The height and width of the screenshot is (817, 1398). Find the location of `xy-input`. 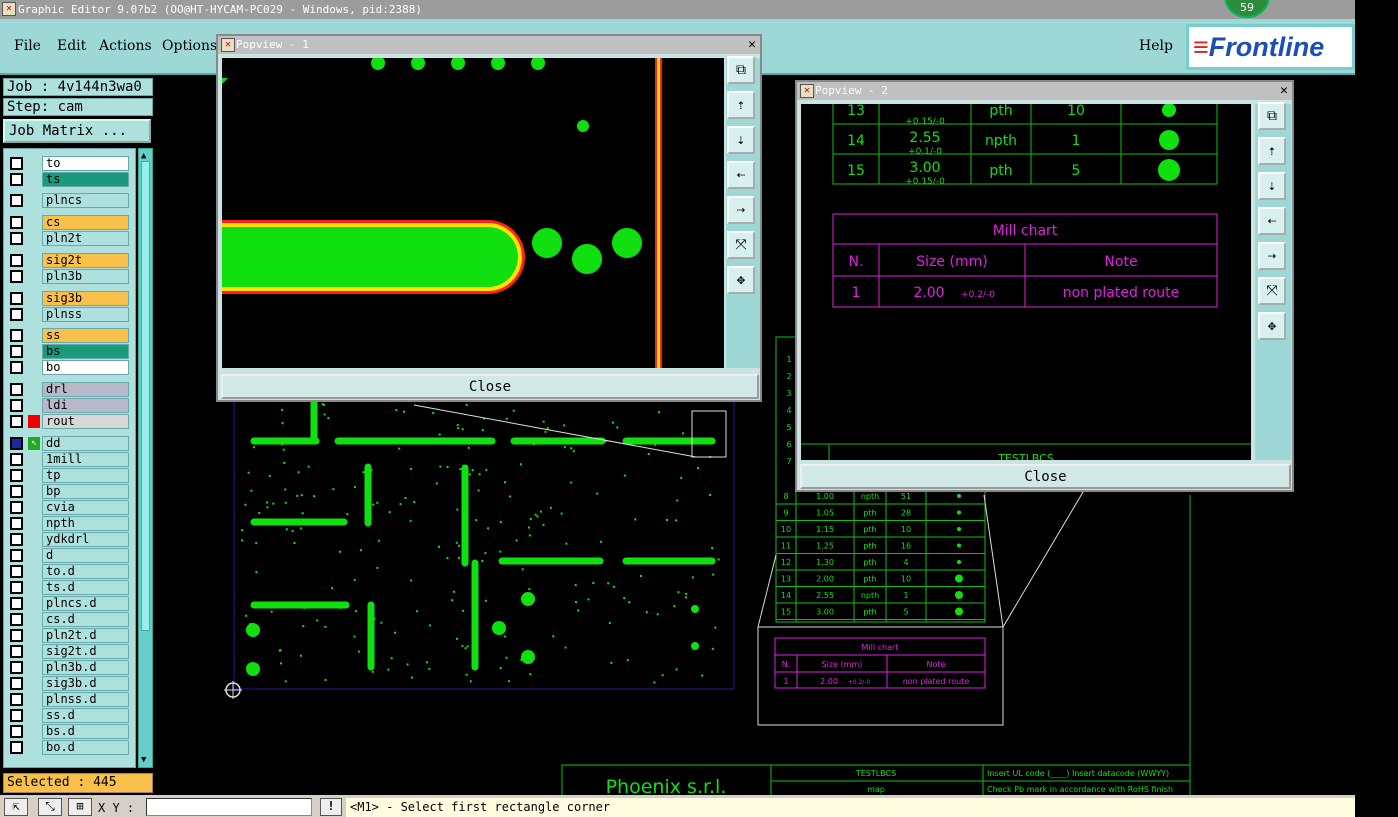

xy-input is located at coordinates (229, 807).